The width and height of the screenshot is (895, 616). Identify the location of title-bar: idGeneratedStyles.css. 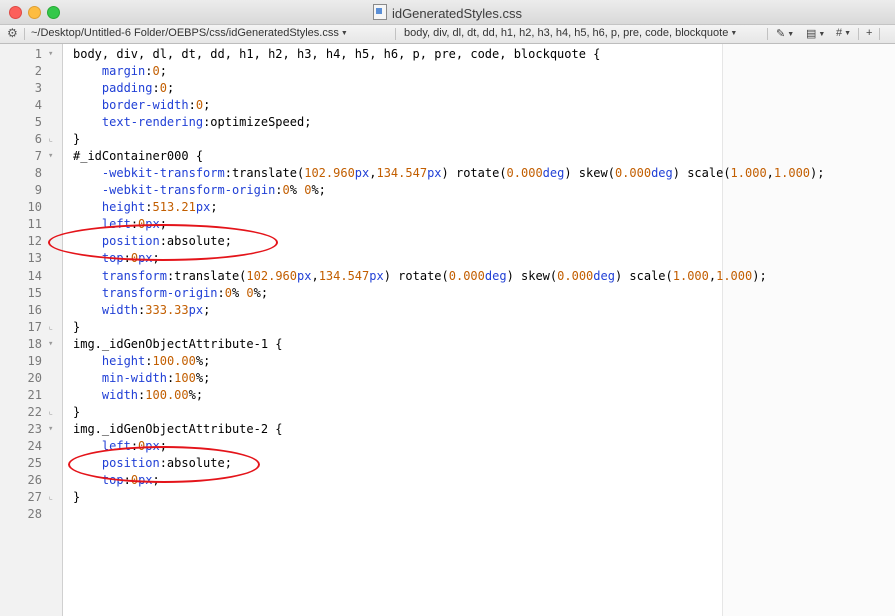
(447, 12).